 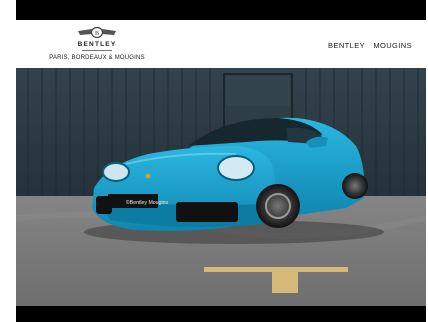 What do you see at coordinates (97, 58) in the screenshot?
I see `brand-locations: PARIS, BORDEAUX & MOUGINS` at bounding box center [97, 58].